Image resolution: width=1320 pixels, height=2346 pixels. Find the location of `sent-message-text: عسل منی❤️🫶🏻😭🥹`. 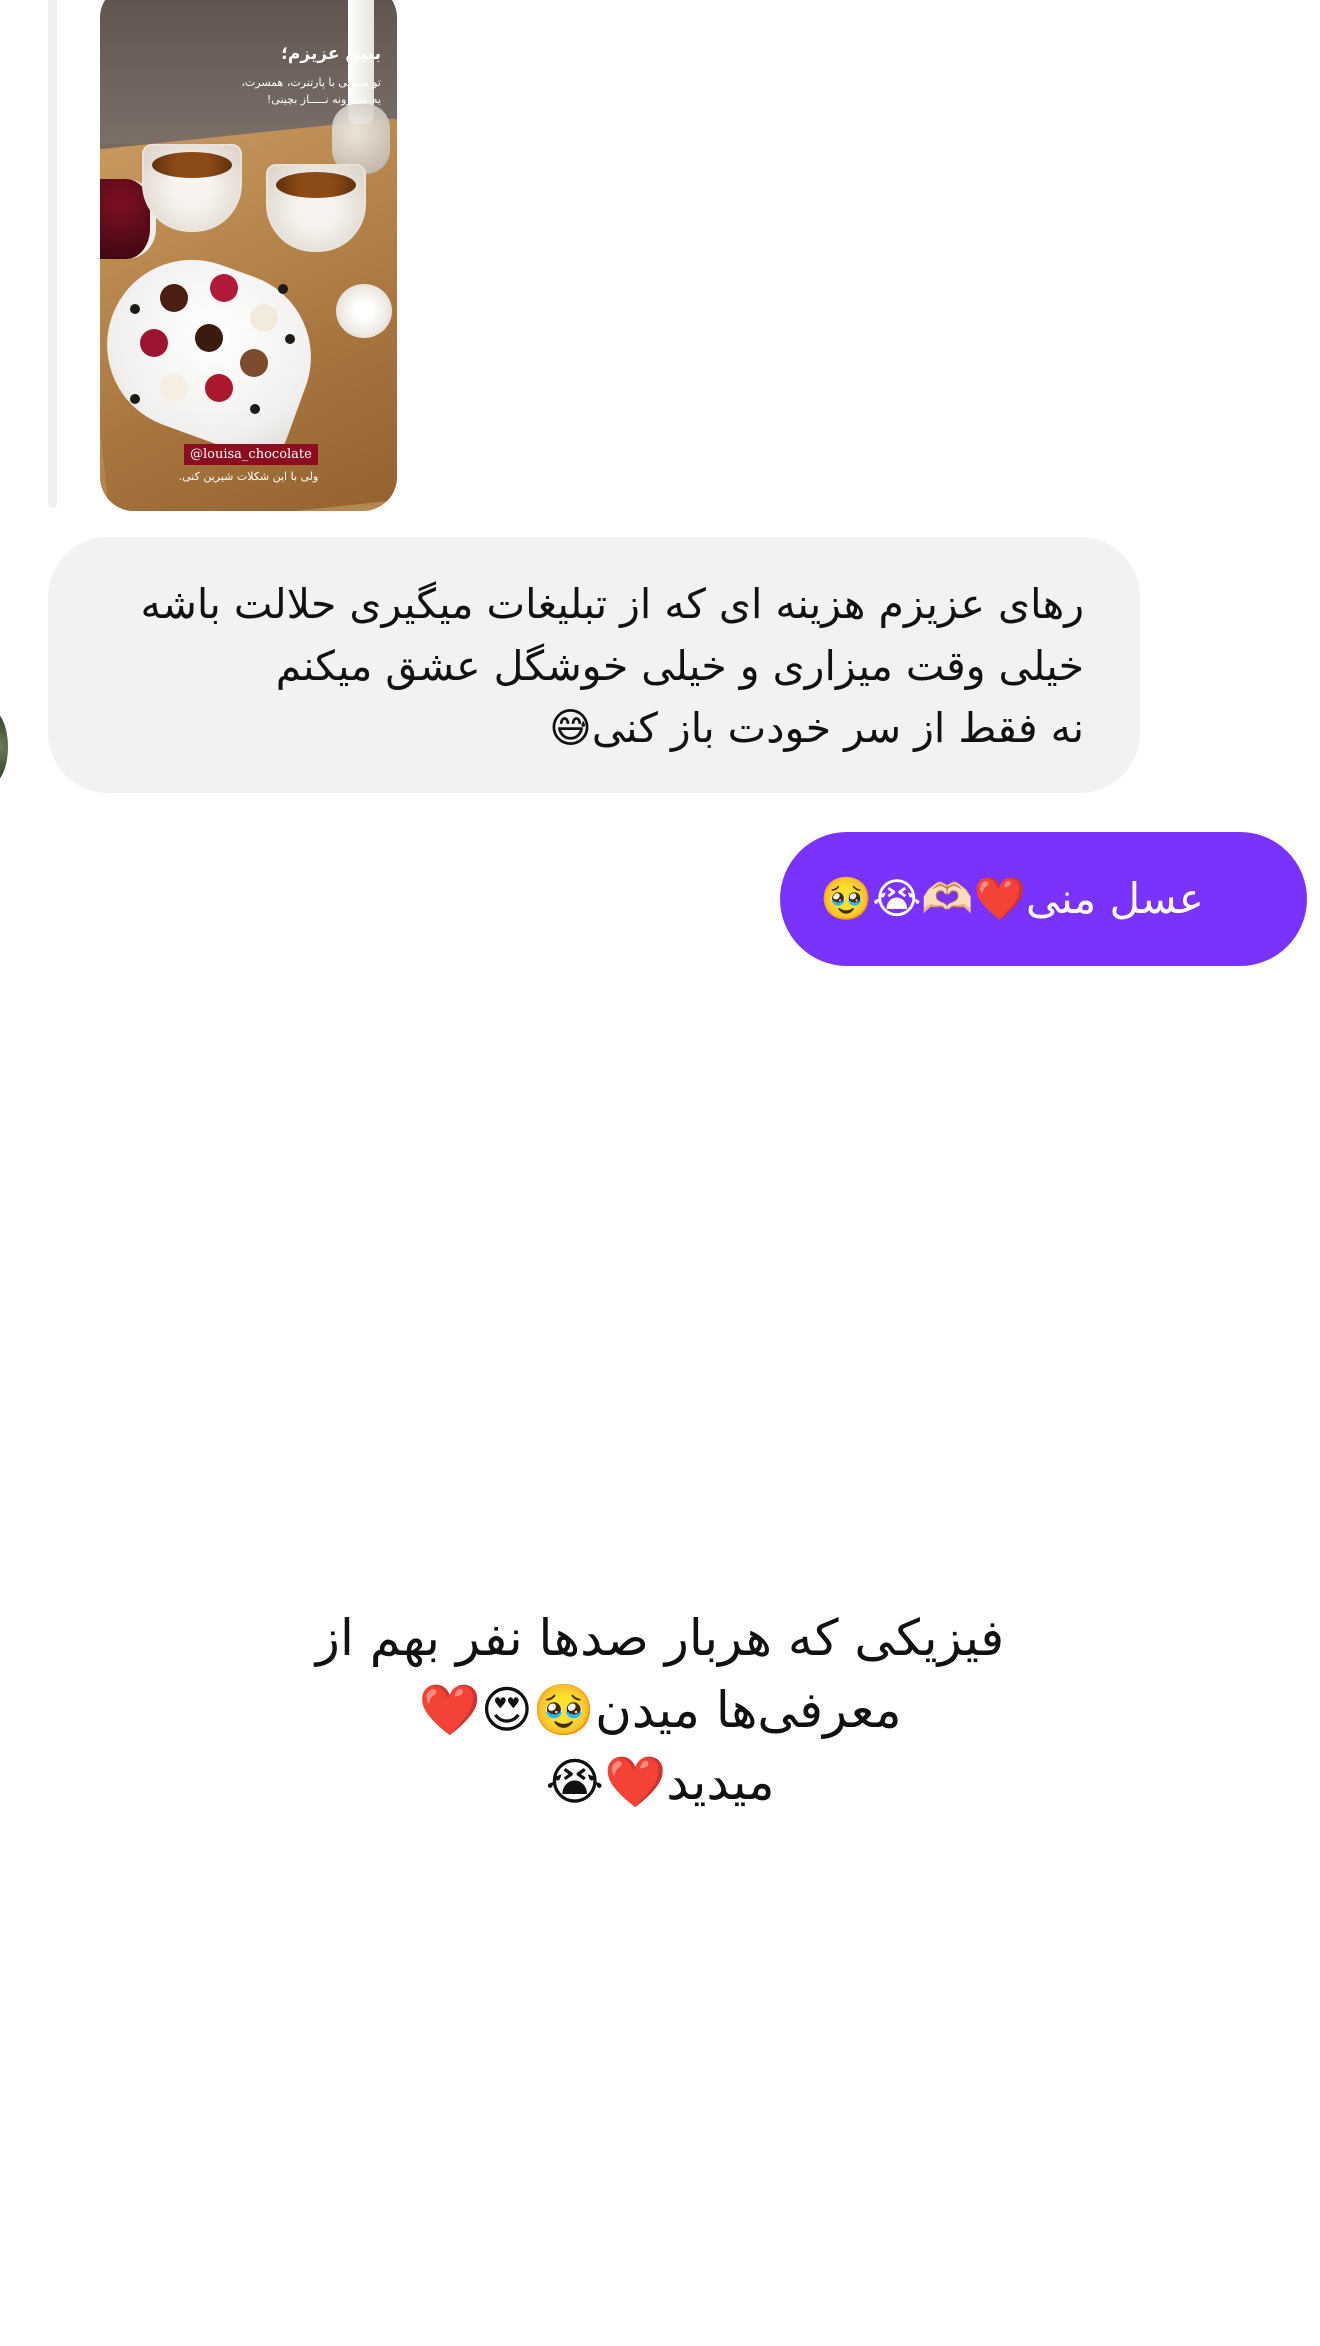

sent-message-text: عسل منی❤️🫶🏻😭🥹 is located at coordinates (1012, 898).